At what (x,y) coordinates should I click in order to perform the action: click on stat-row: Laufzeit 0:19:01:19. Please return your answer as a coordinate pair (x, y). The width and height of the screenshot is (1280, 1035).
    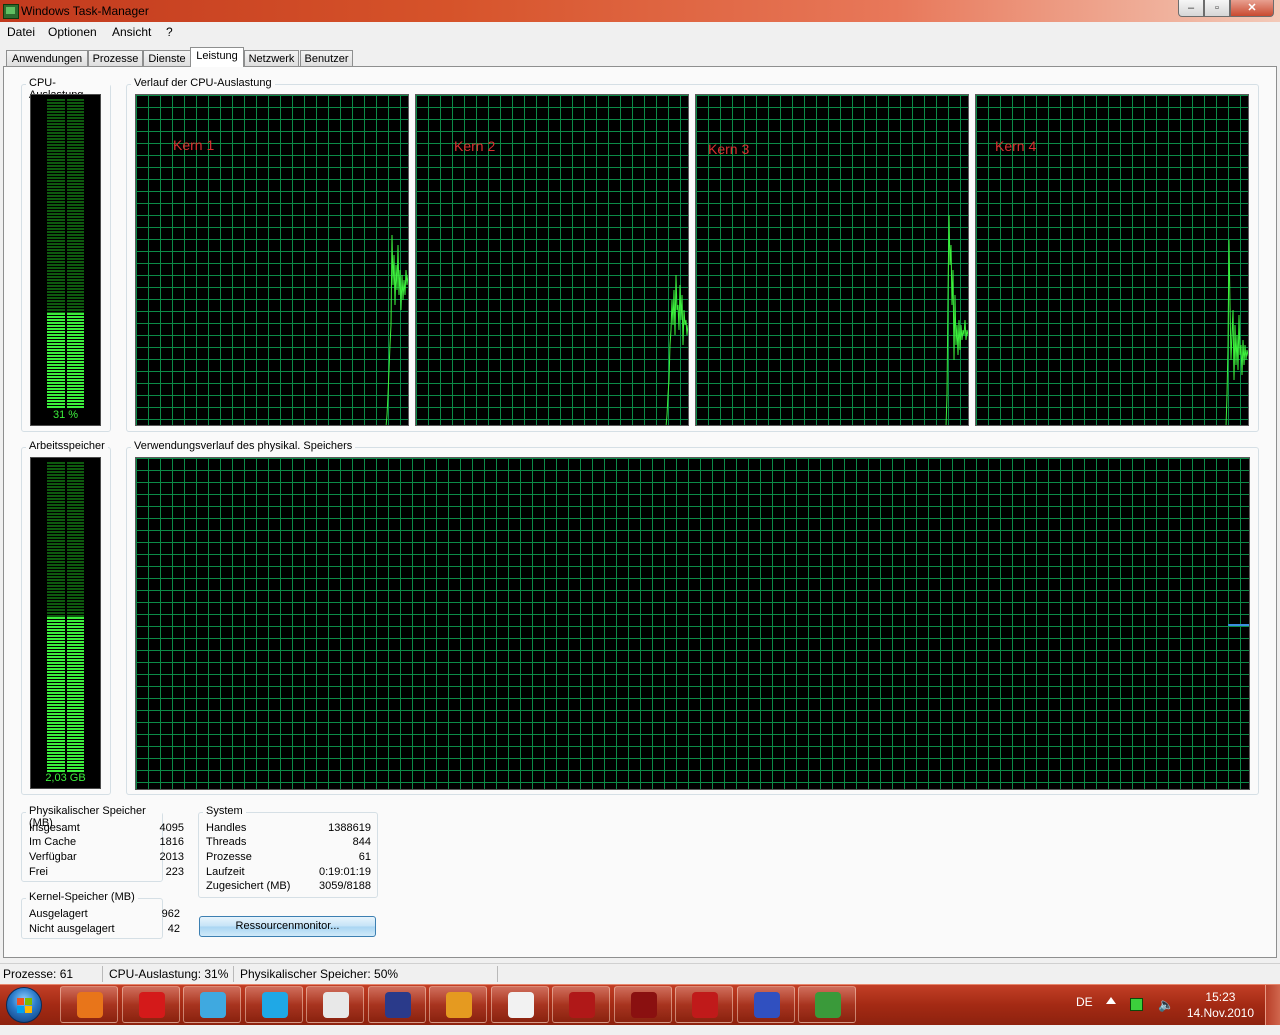
    Looking at the image, I should click on (288, 873).